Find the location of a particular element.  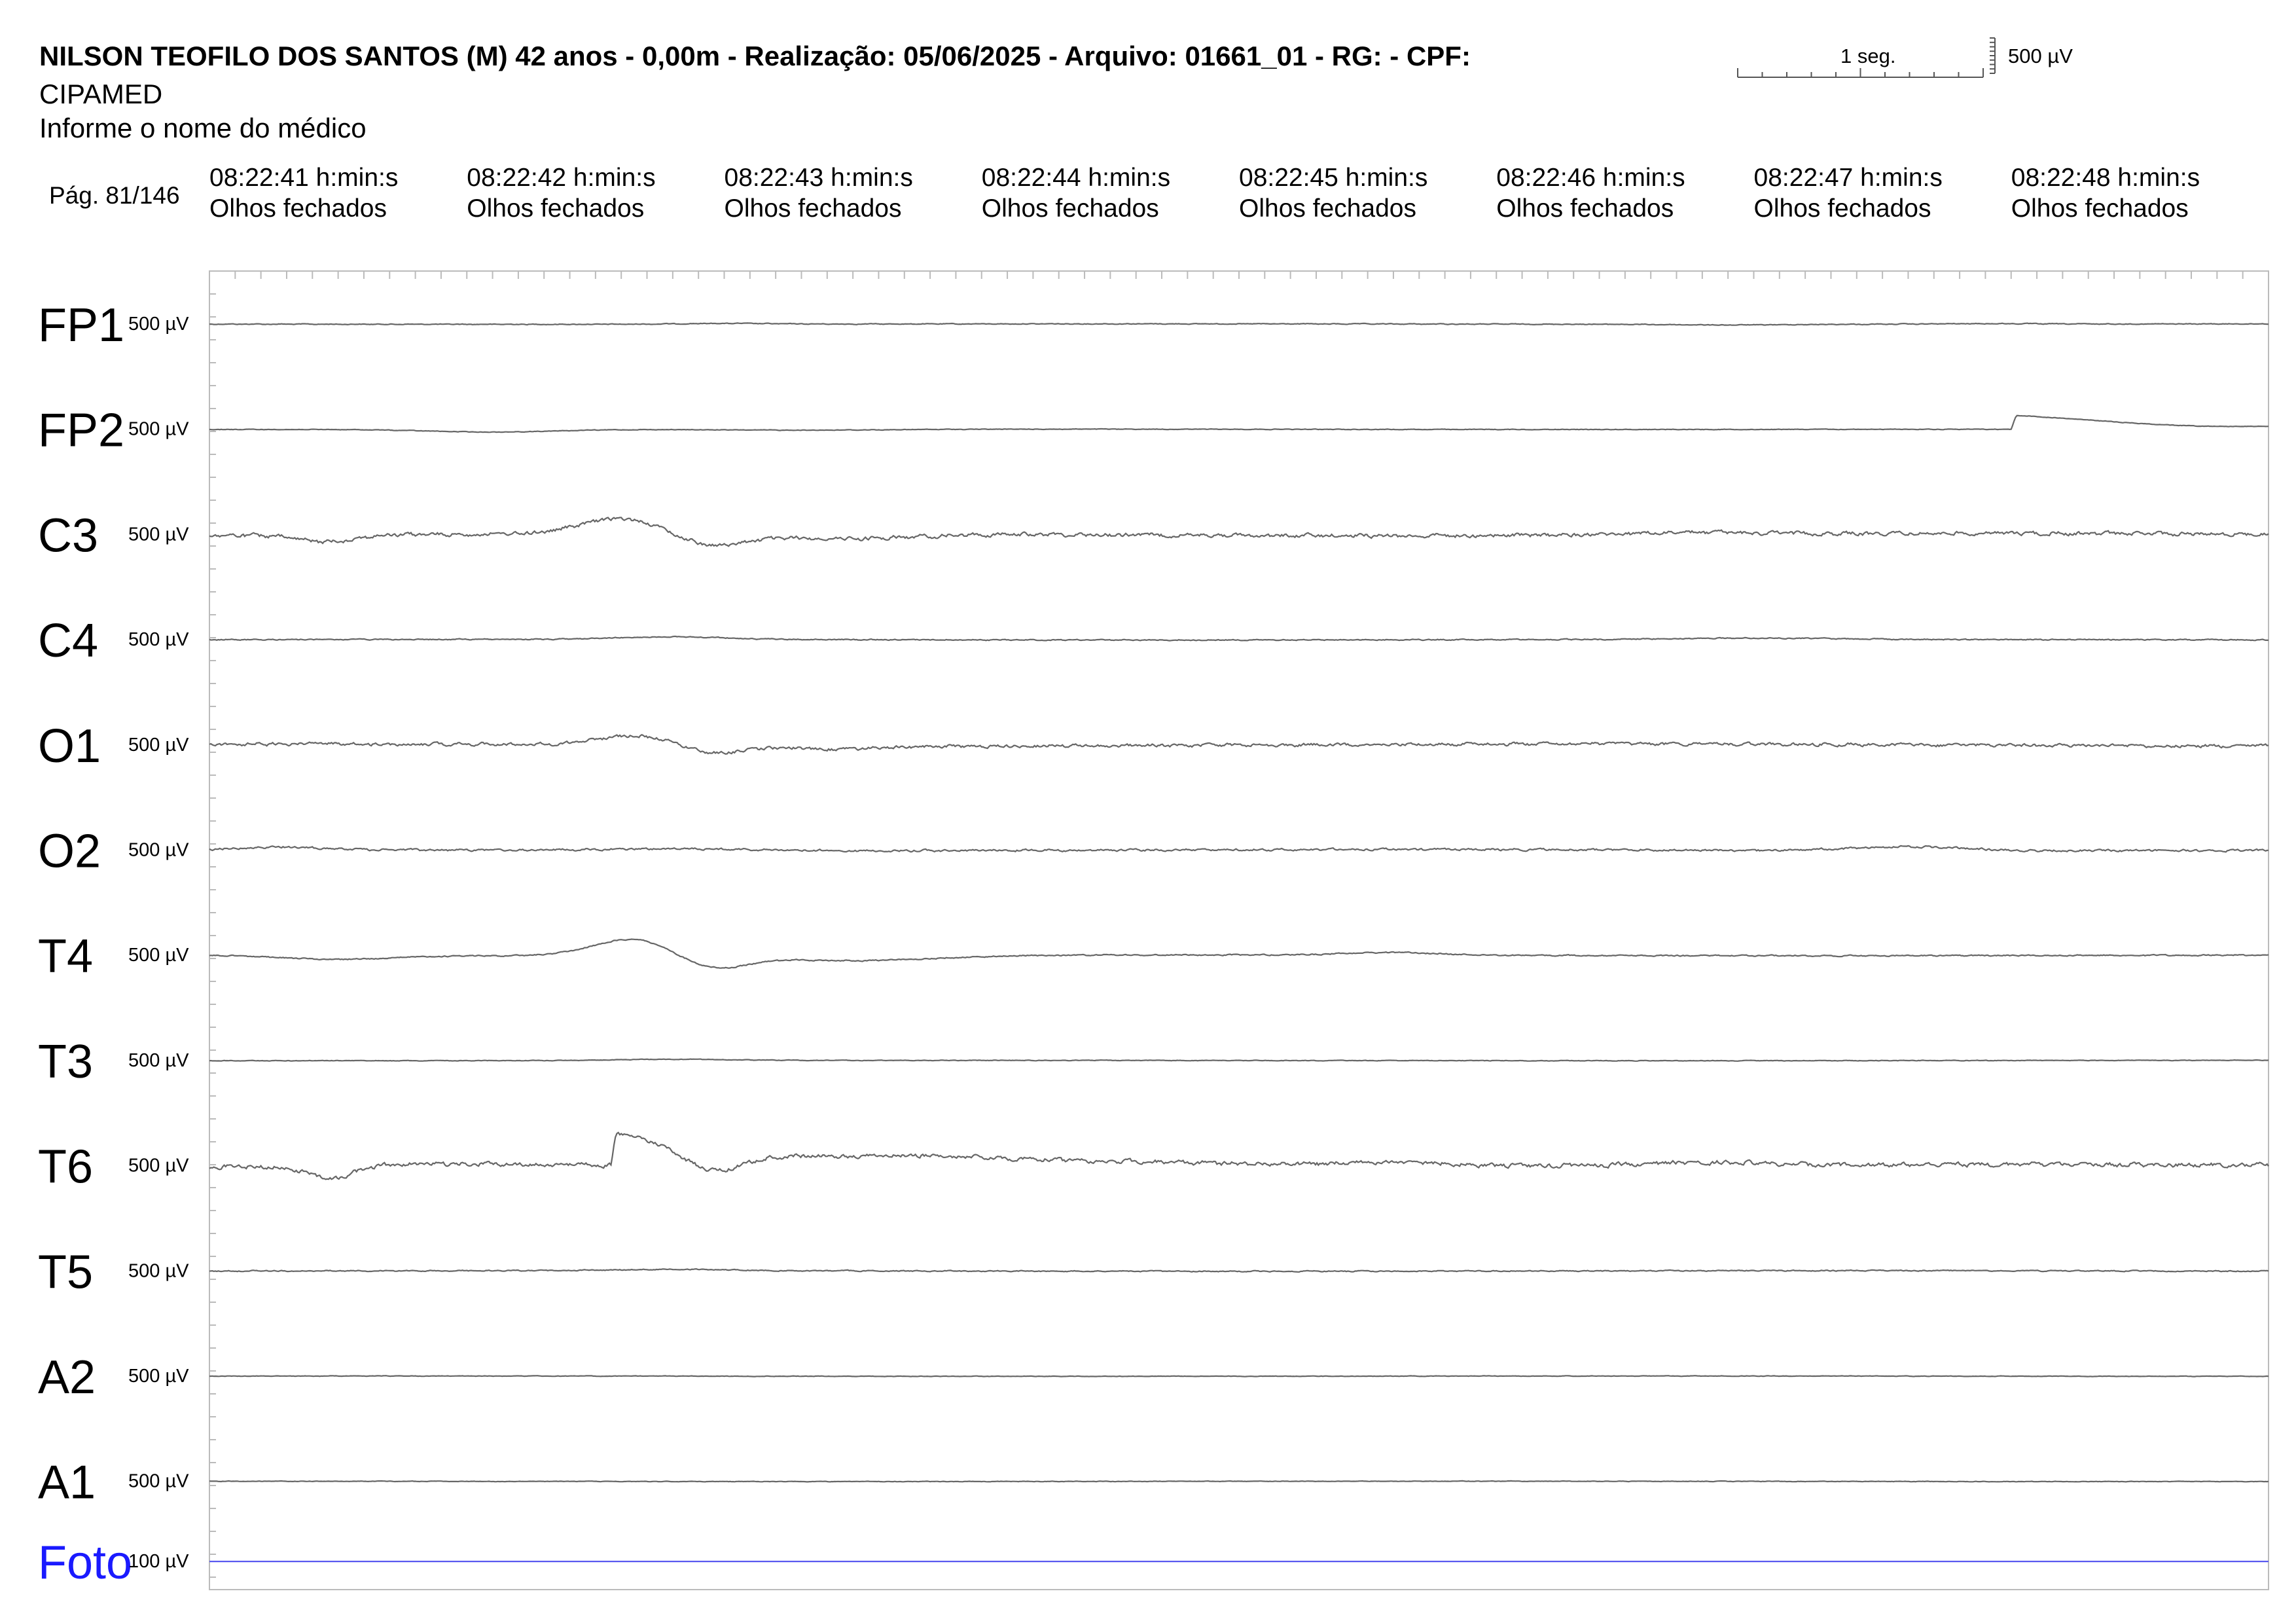

channel-label: T4 is located at coordinates (65, 956).